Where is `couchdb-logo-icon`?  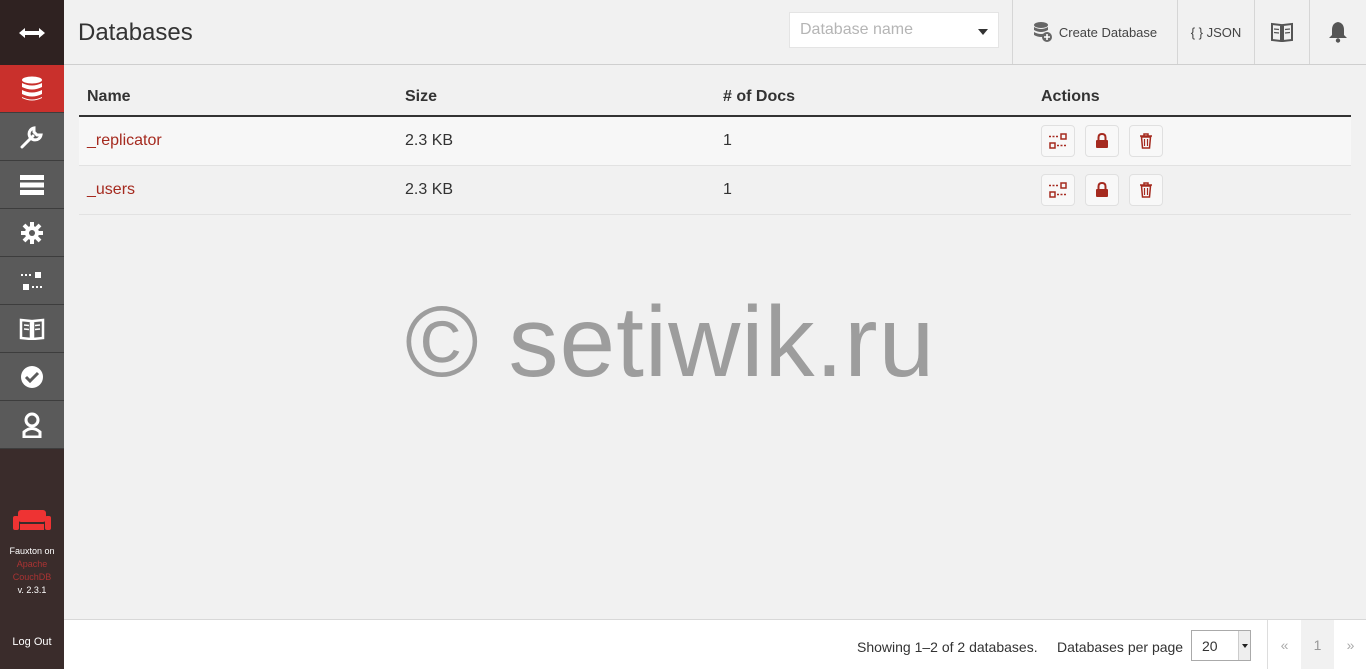
couchdb-logo-icon is located at coordinates (32, 520).